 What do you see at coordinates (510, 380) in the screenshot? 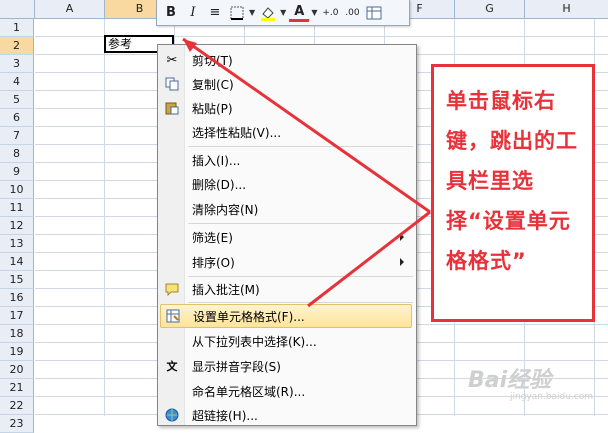
I see `watermark-logo: Bai经验` at bounding box center [510, 380].